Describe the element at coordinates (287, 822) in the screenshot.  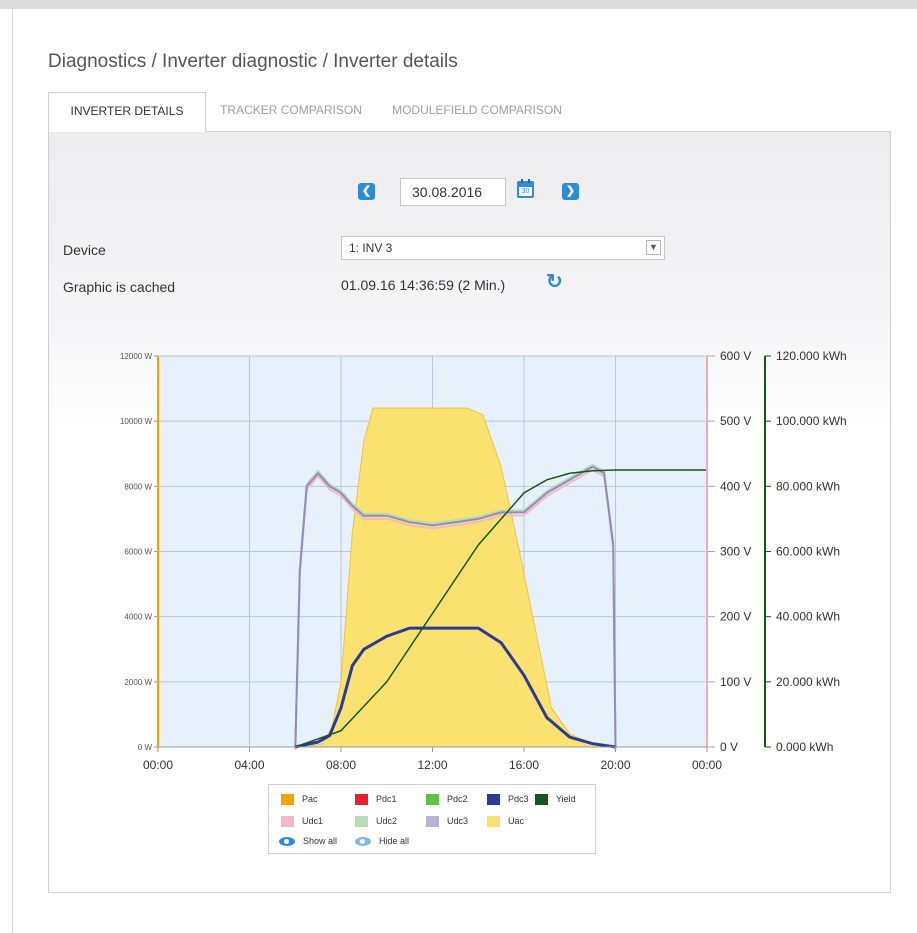
I see `legend-swatch-udc1` at that location.